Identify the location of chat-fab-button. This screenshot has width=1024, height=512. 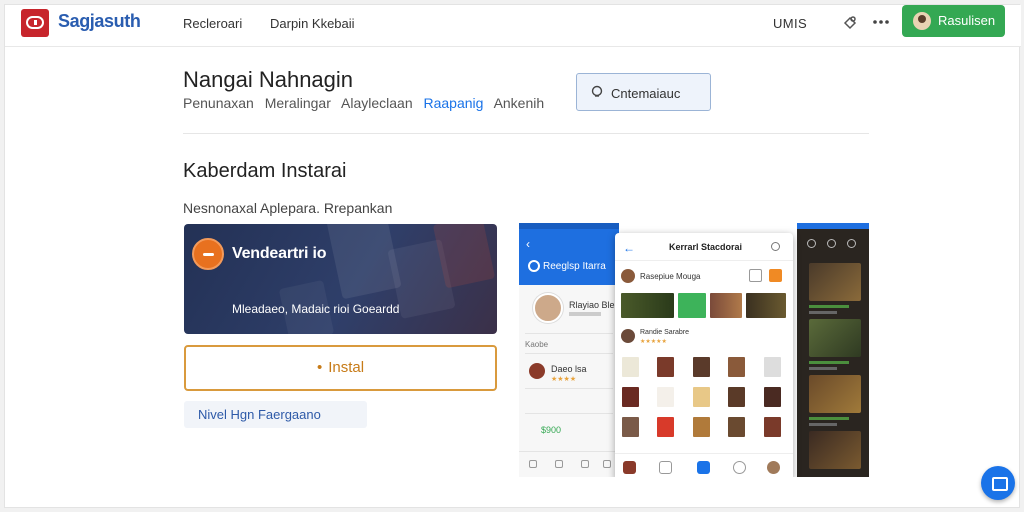
(998, 483).